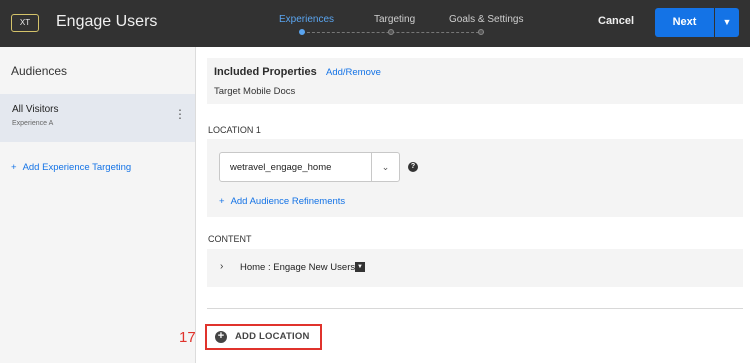 This screenshot has height=363, width=750. I want to click on step-dot-goals, so click(481, 32).